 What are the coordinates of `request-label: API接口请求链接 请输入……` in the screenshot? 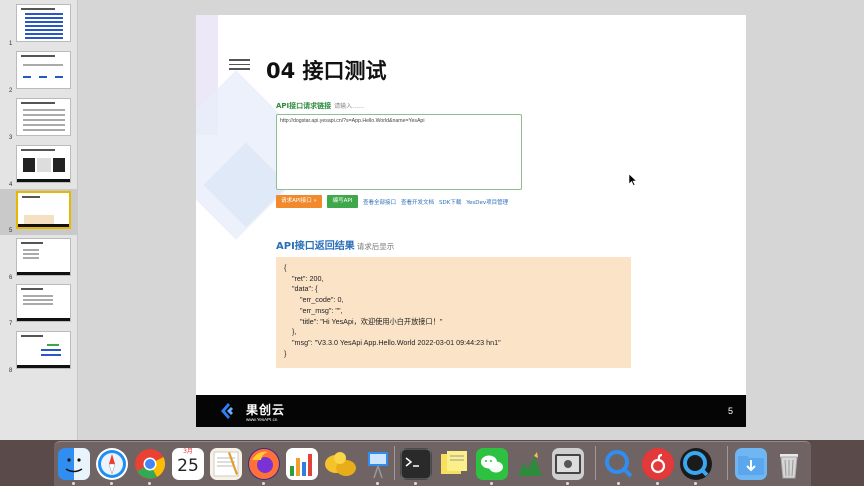 It's located at (320, 106).